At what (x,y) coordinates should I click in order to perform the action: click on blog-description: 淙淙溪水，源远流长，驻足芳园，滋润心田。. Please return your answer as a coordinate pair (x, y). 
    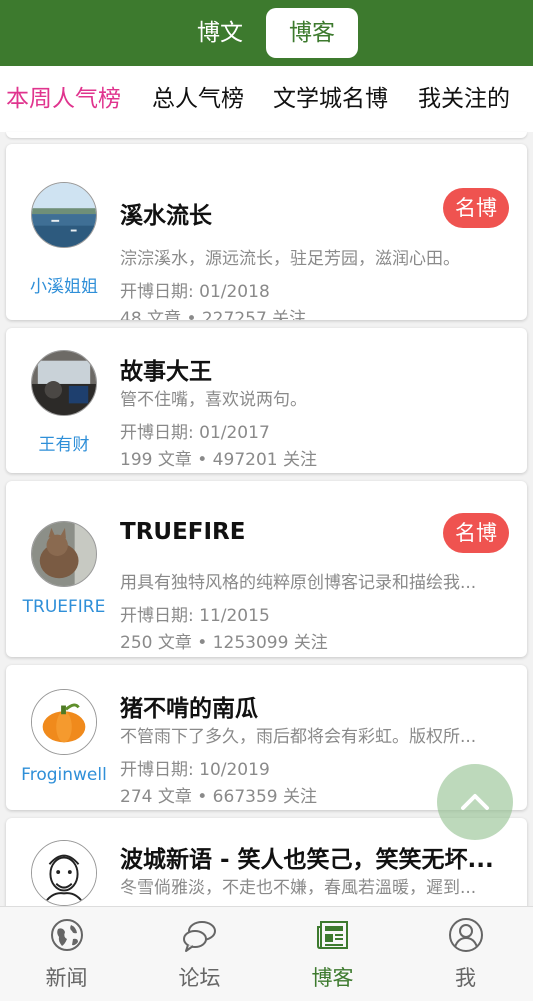
    Looking at the image, I should click on (290, 259).